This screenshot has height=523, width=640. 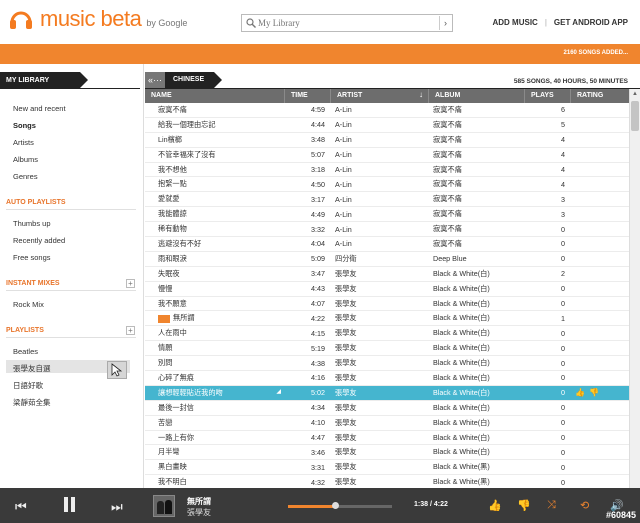 I want to click on table-row: 別問 4:38 張學友 Black & White(白) 0, so click(x=387, y=364).